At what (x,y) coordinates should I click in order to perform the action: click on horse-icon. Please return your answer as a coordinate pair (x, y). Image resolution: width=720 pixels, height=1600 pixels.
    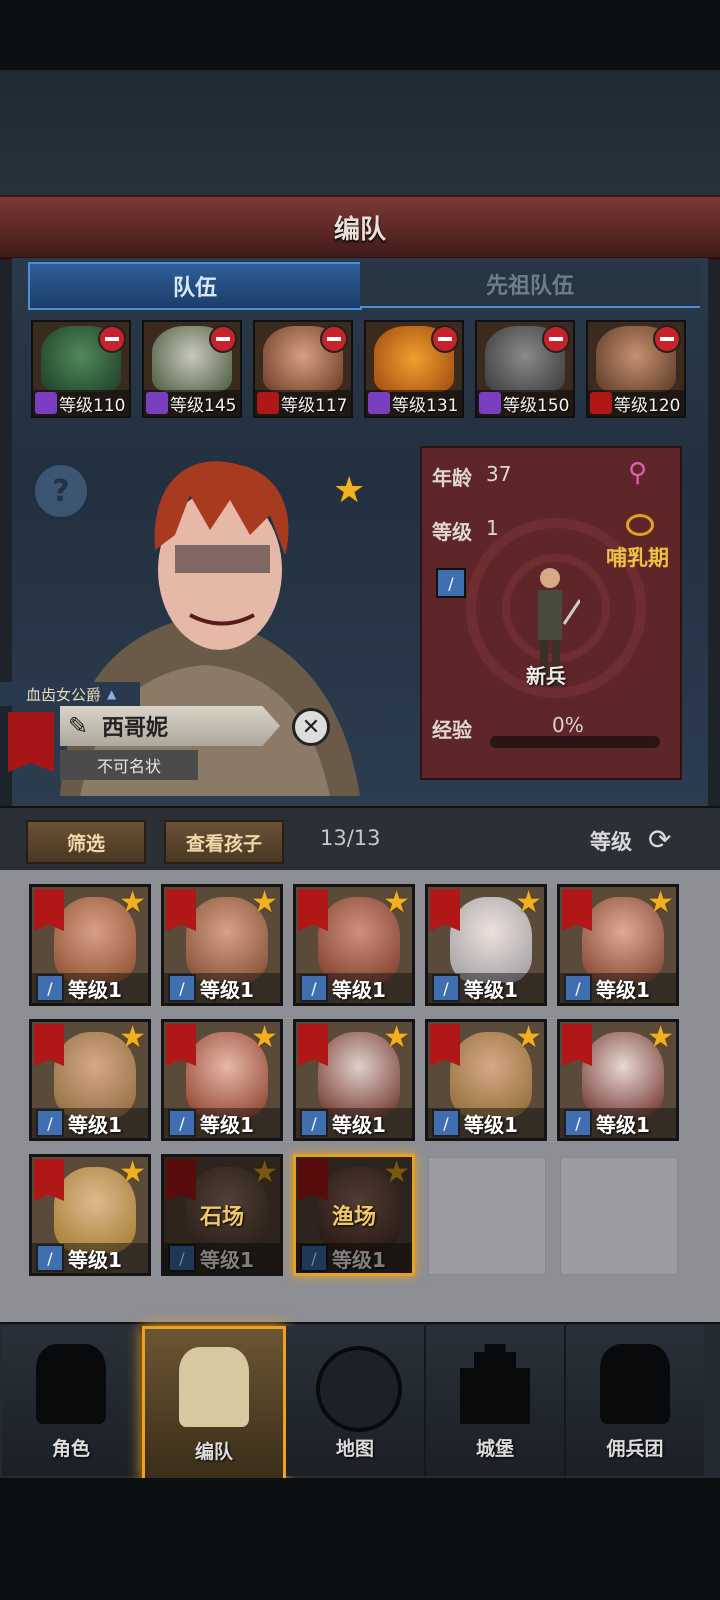
    Looking at the image, I should click on (601, 403).